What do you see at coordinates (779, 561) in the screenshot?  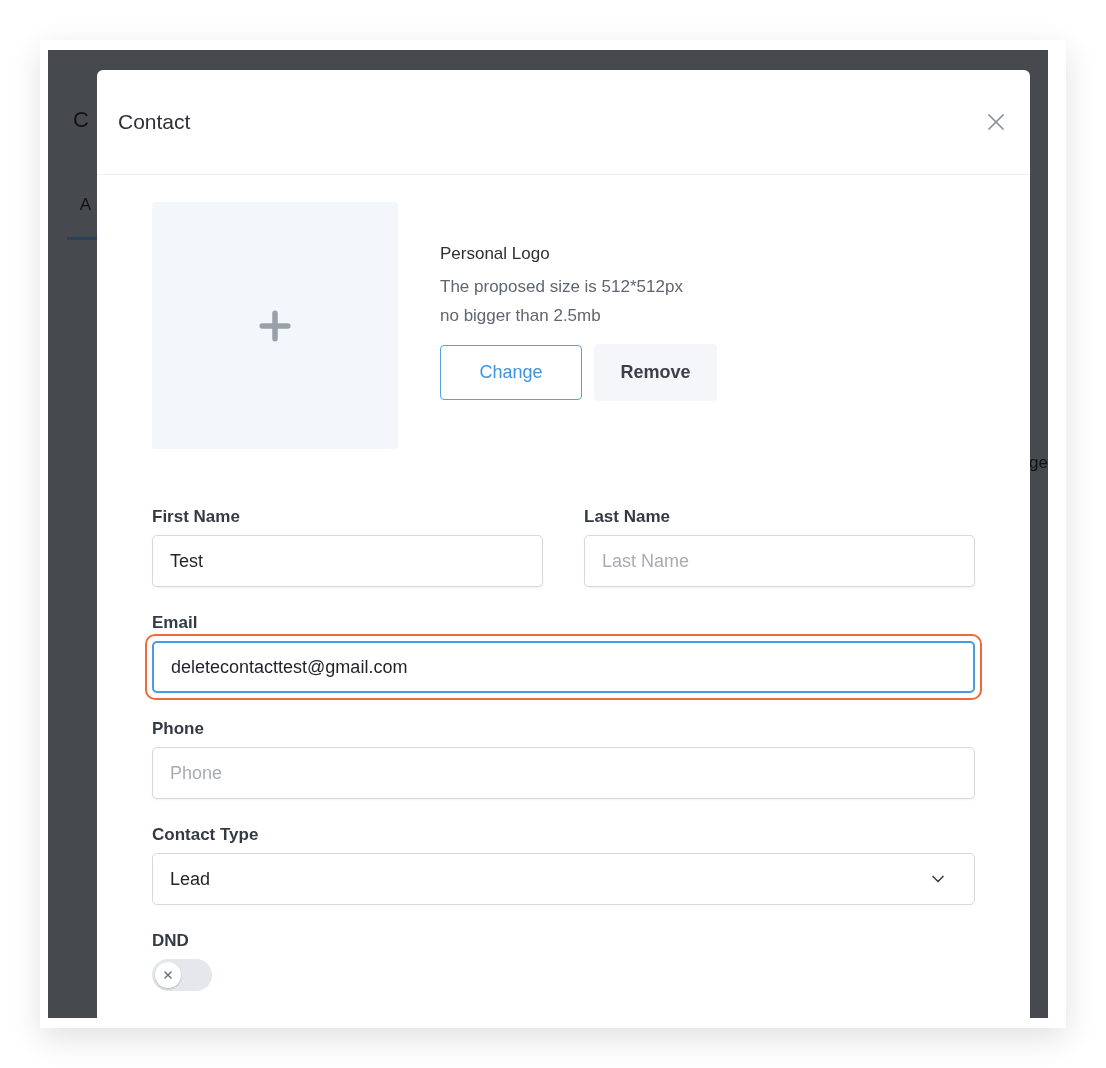 I see `input-field: Last Name` at bounding box center [779, 561].